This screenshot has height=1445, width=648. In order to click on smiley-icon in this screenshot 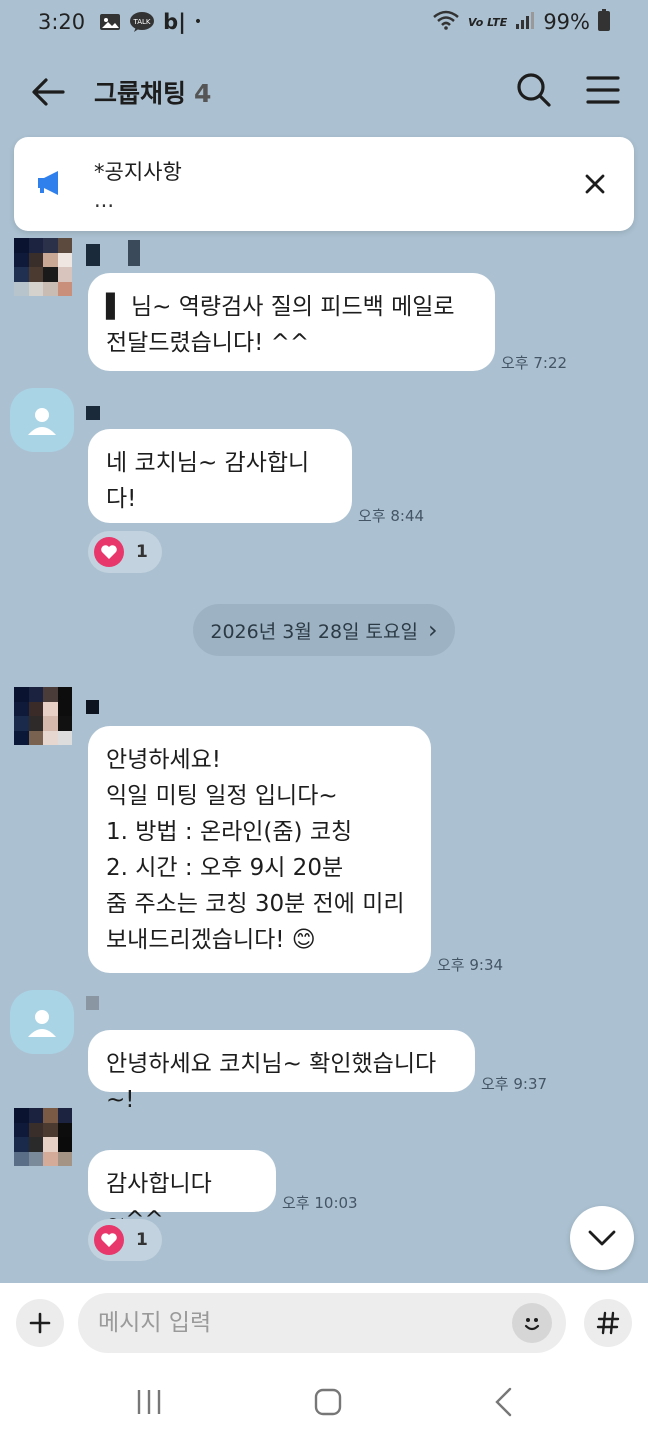, I will do `click(532, 1324)`.